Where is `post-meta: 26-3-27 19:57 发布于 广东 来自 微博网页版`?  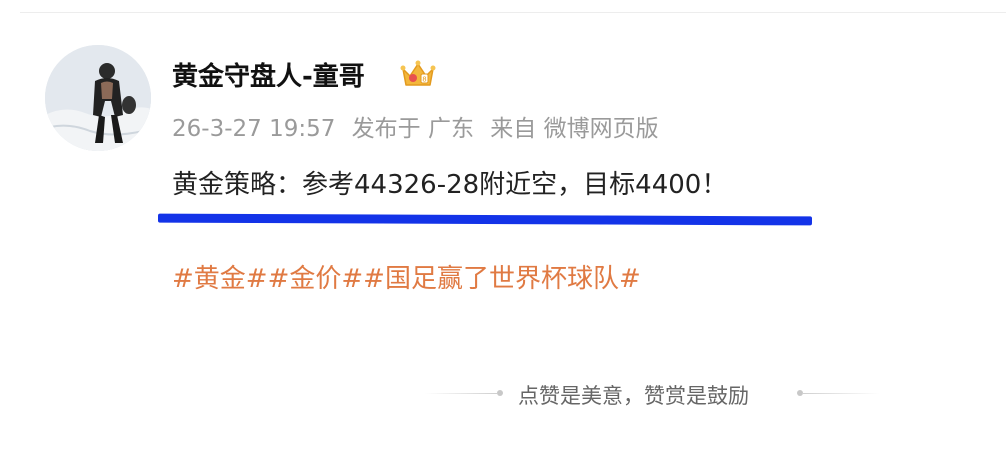 post-meta: 26-3-27 19:57 发布于 广东 来自 微博网页版 is located at coordinates (415, 126).